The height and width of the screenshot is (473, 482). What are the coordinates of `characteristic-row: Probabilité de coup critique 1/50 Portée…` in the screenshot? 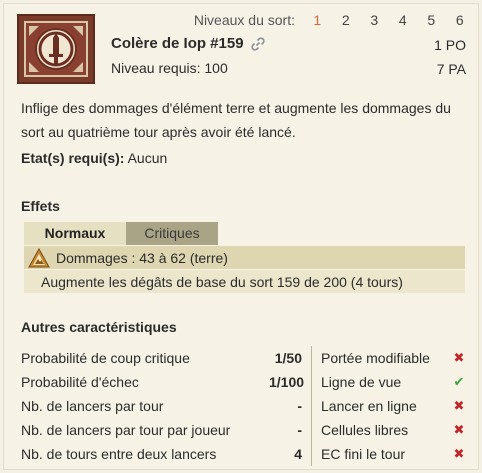 It's located at (245, 358).